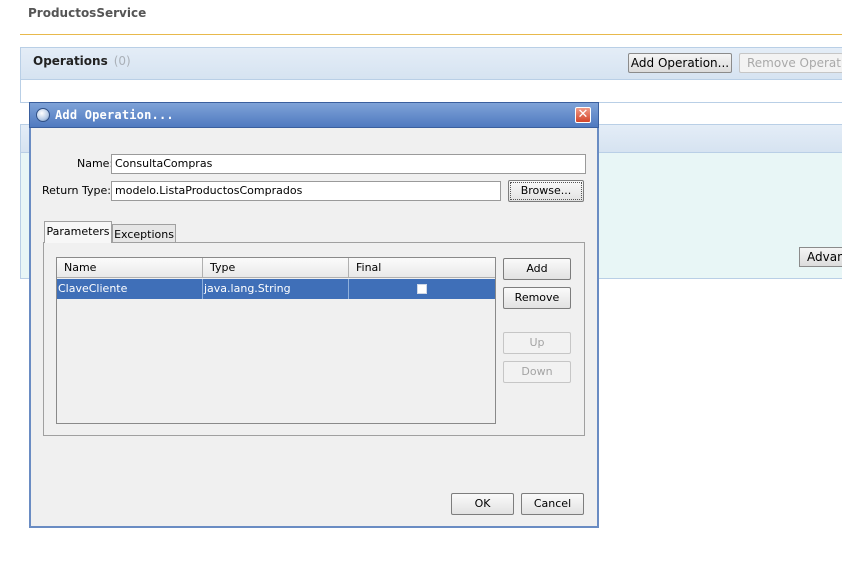  Describe the element at coordinates (130, 268) in the screenshot. I see `column-header-name: Name` at that location.